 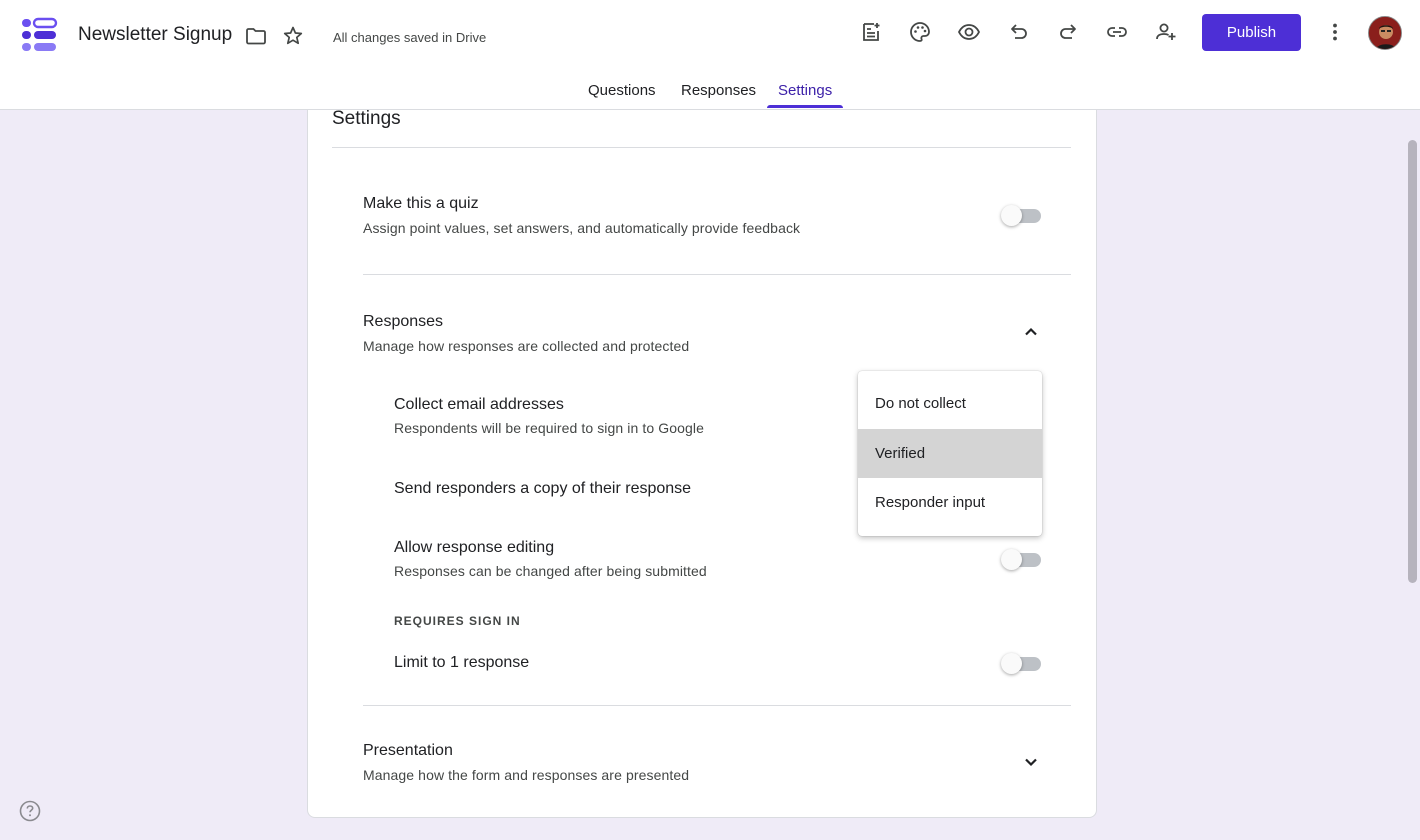 What do you see at coordinates (1068, 32) in the screenshot?
I see `redo-icon` at bounding box center [1068, 32].